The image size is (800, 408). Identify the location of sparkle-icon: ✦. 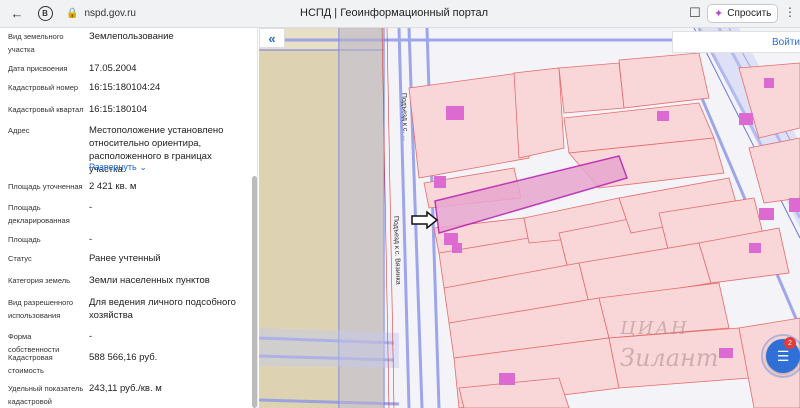
(719, 14).